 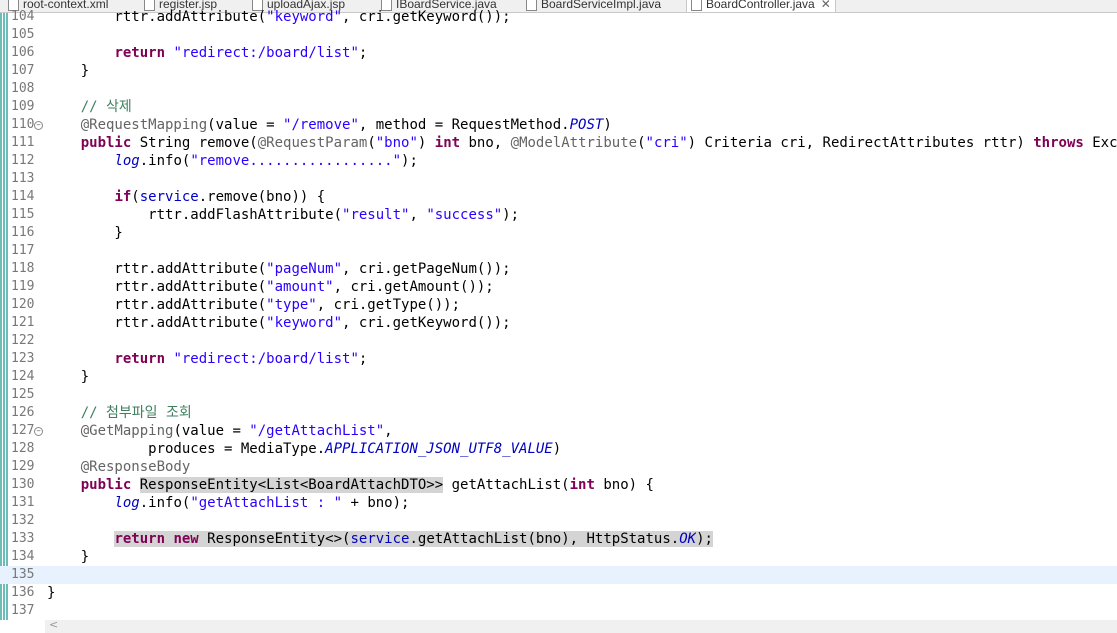 I want to click on code-line: 126 // 첨부파일 조회, so click(x=558, y=413).